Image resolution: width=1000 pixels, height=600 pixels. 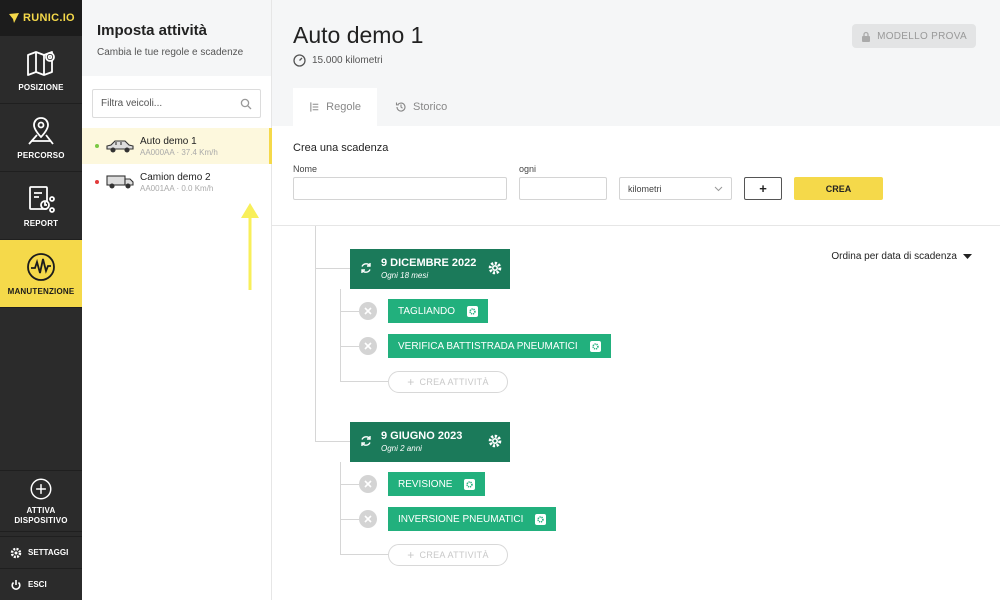 I want to click on add-button: +, so click(x=763, y=188).